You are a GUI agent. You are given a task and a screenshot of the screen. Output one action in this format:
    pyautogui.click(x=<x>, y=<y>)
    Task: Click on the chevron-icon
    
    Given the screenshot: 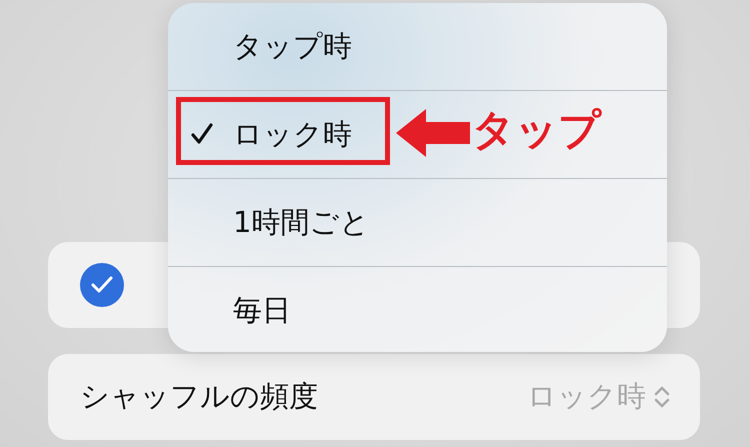 What is the action you would take?
    pyautogui.click(x=662, y=397)
    